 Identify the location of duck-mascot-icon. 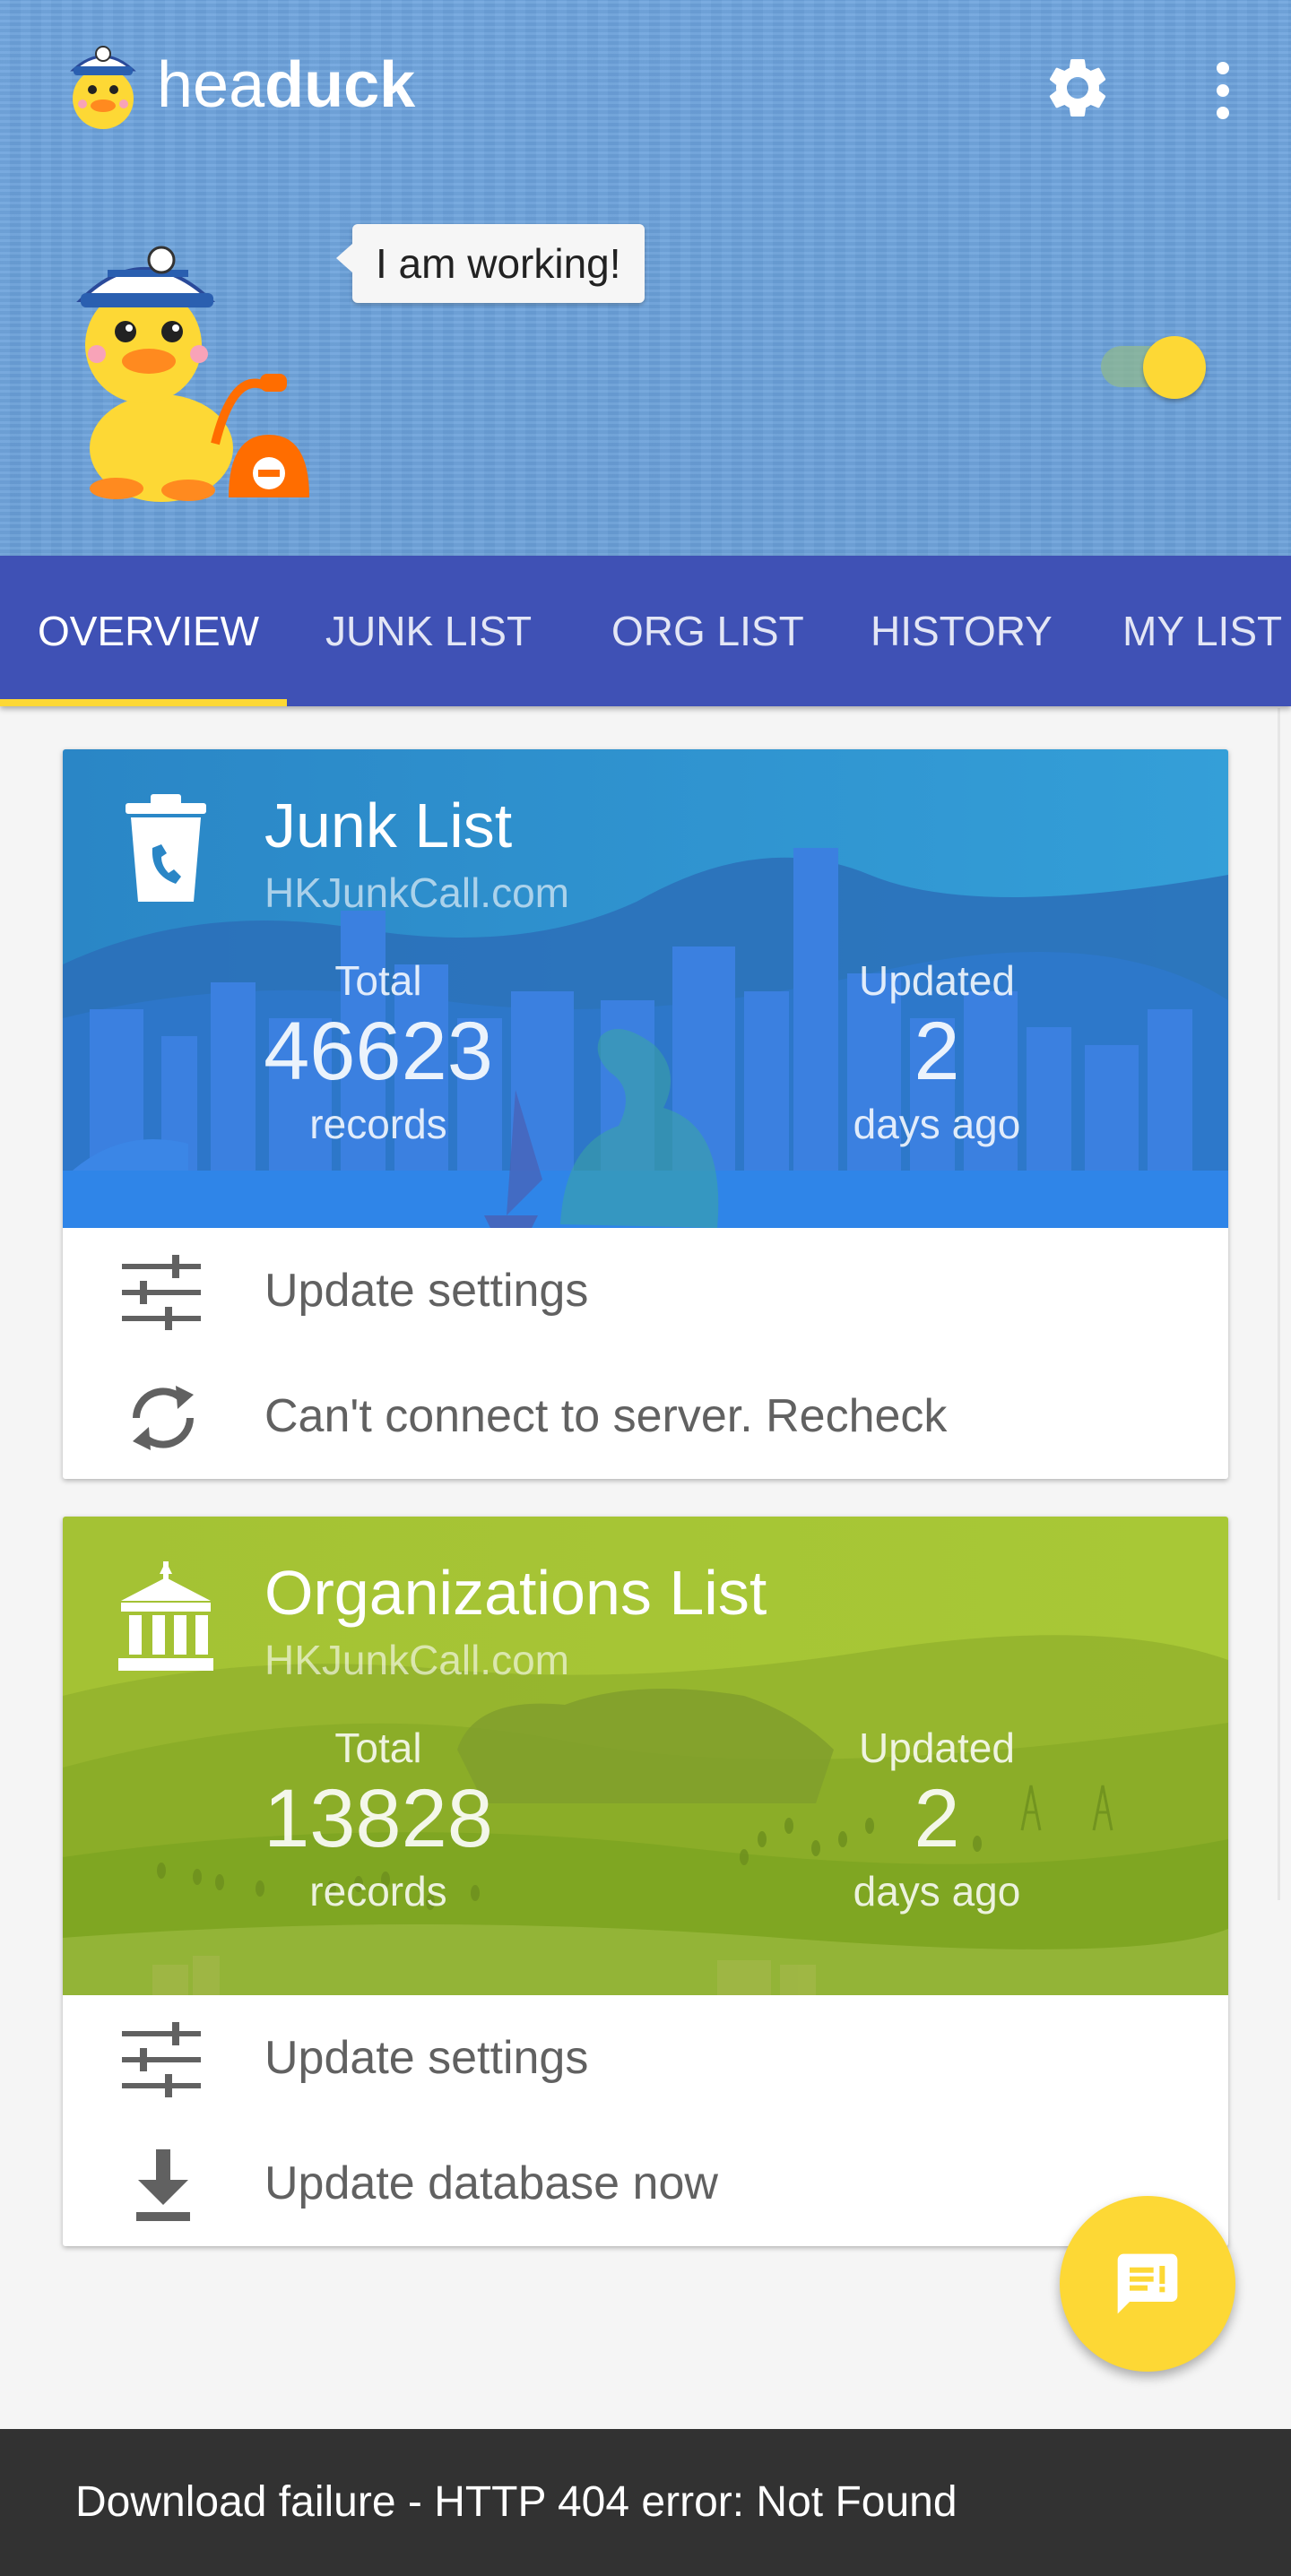
(192, 374).